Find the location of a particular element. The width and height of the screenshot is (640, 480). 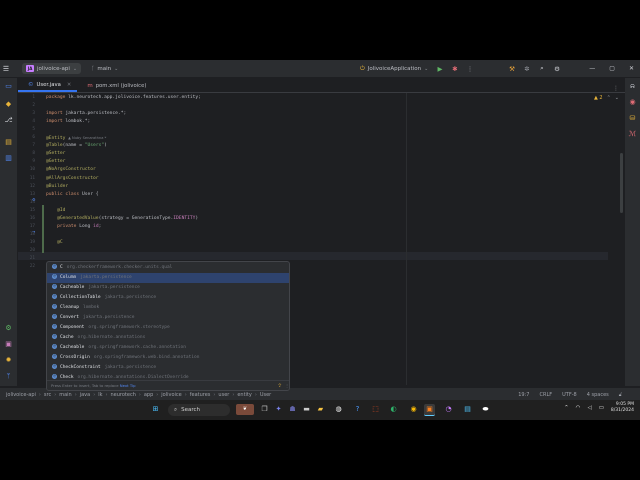

code-line: @NoArgsConstructor is located at coordinates (71, 170).